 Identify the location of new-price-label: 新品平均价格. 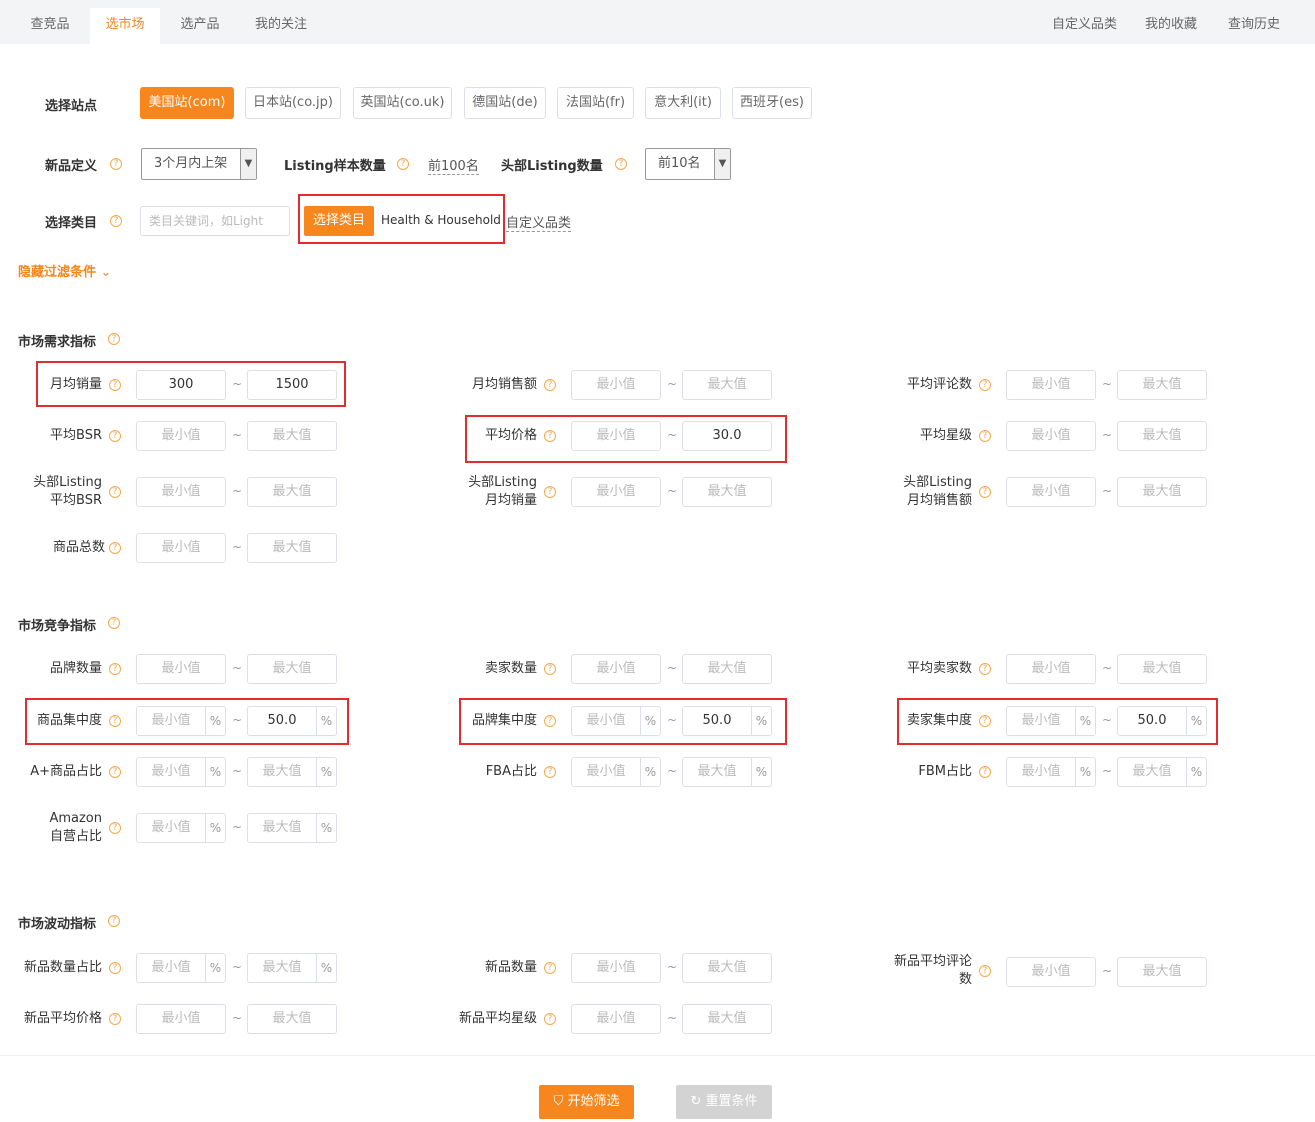
(62, 1018).